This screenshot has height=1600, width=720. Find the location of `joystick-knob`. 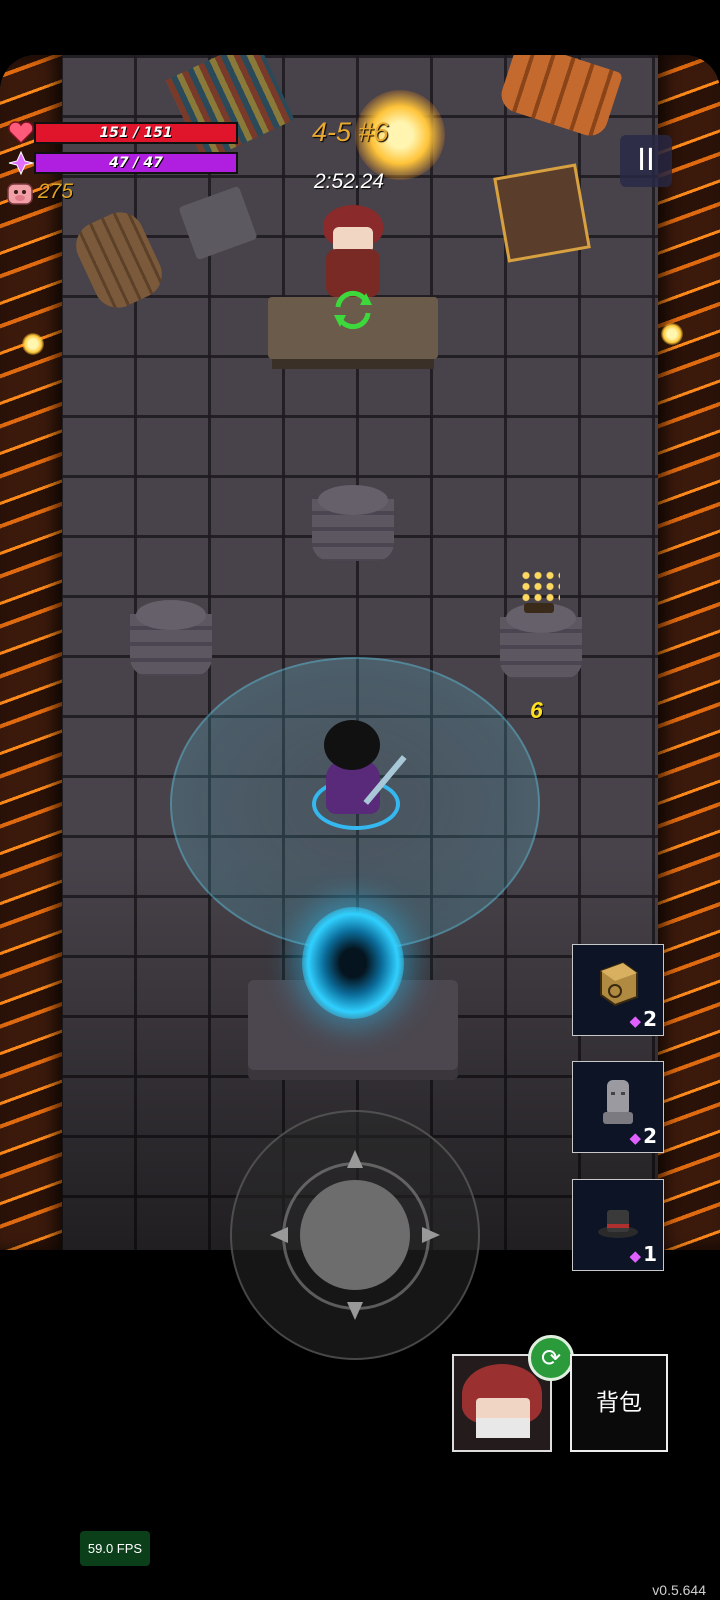

joystick-knob is located at coordinates (355, 1235).